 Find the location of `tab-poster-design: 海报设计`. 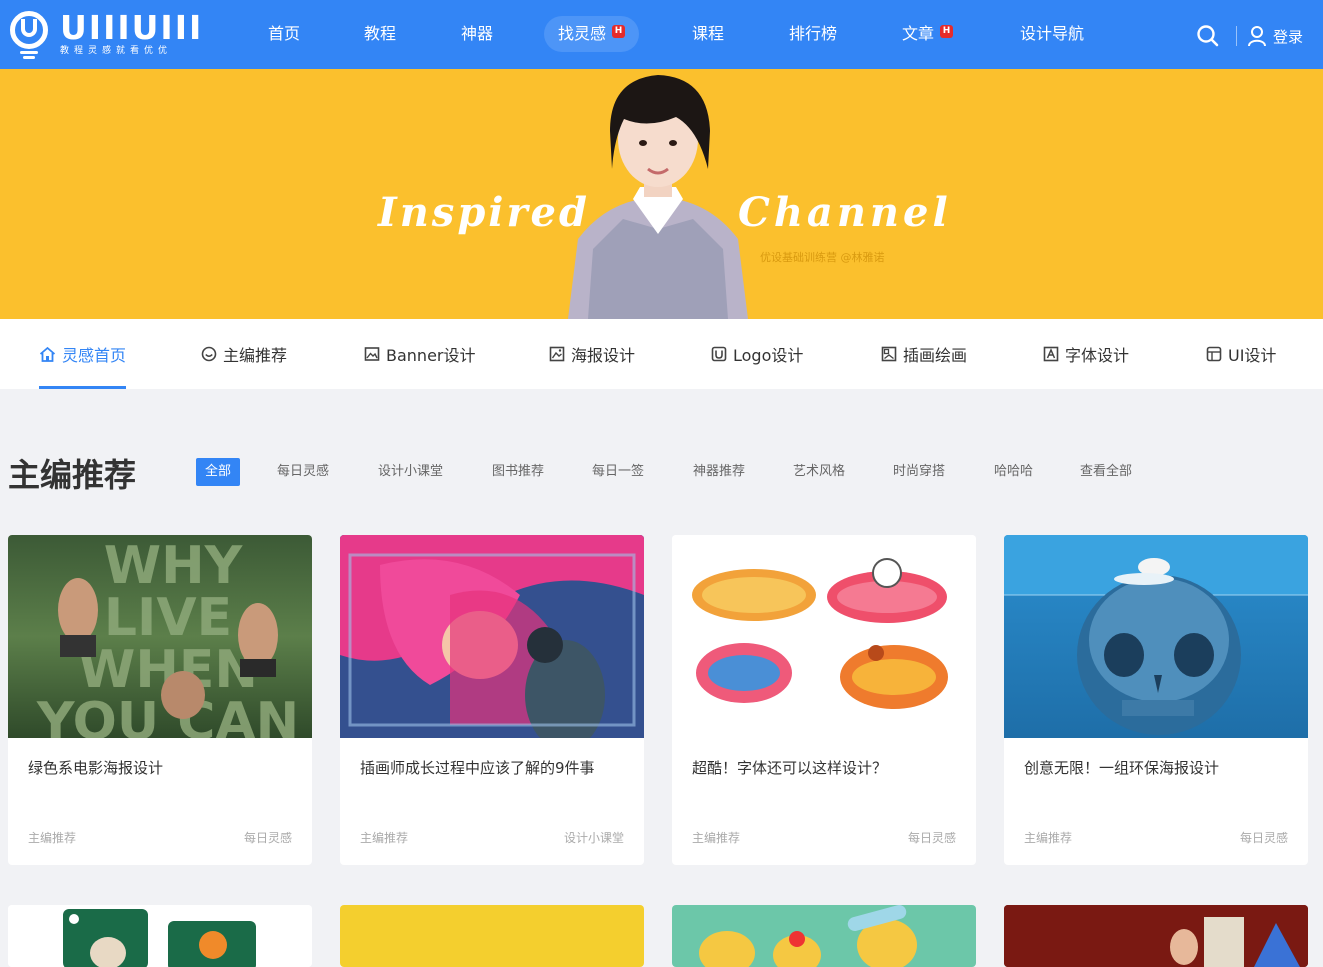

tab-poster-design: 海报设计 is located at coordinates (592, 354).